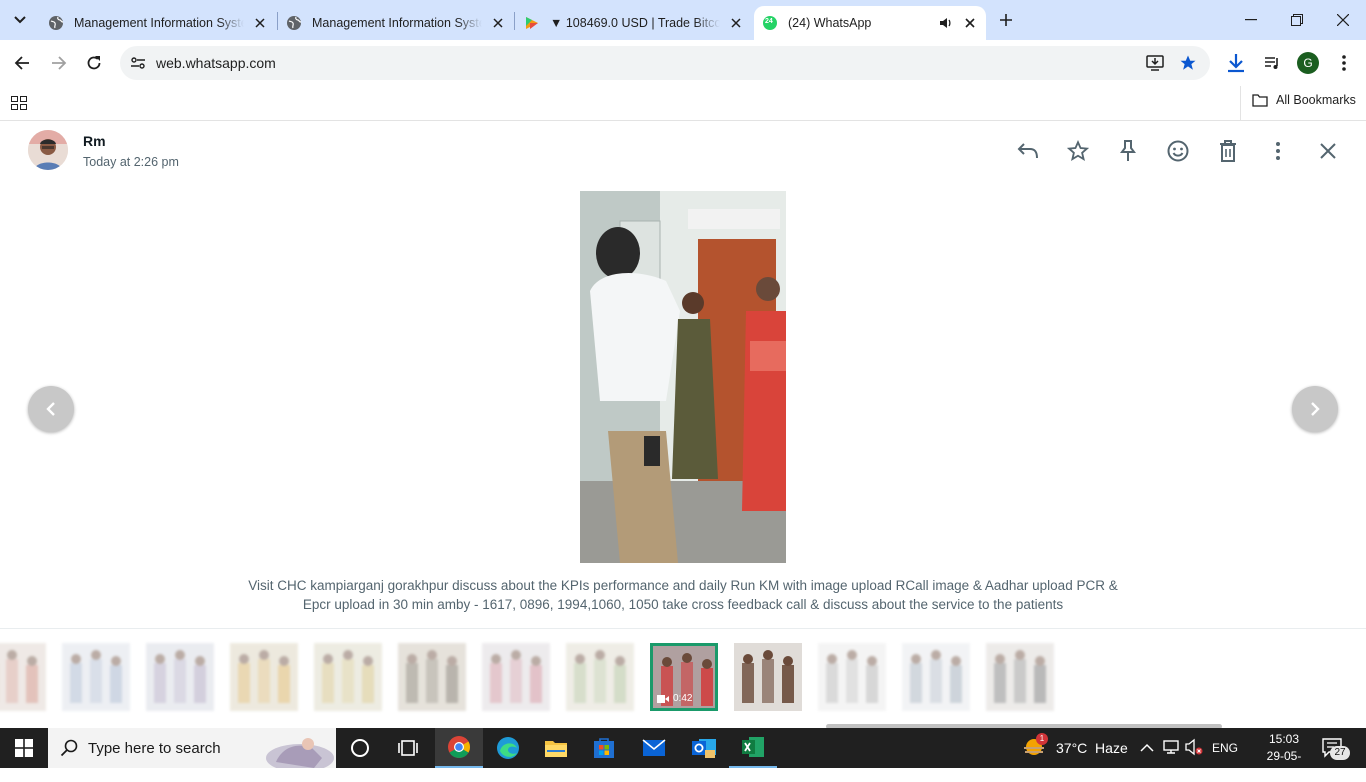 The height and width of the screenshot is (782, 1366). What do you see at coordinates (1316, 100) in the screenshot?
I see `all-bookmarks-label: All Bookmarks` at bounding box center [1316, 100].